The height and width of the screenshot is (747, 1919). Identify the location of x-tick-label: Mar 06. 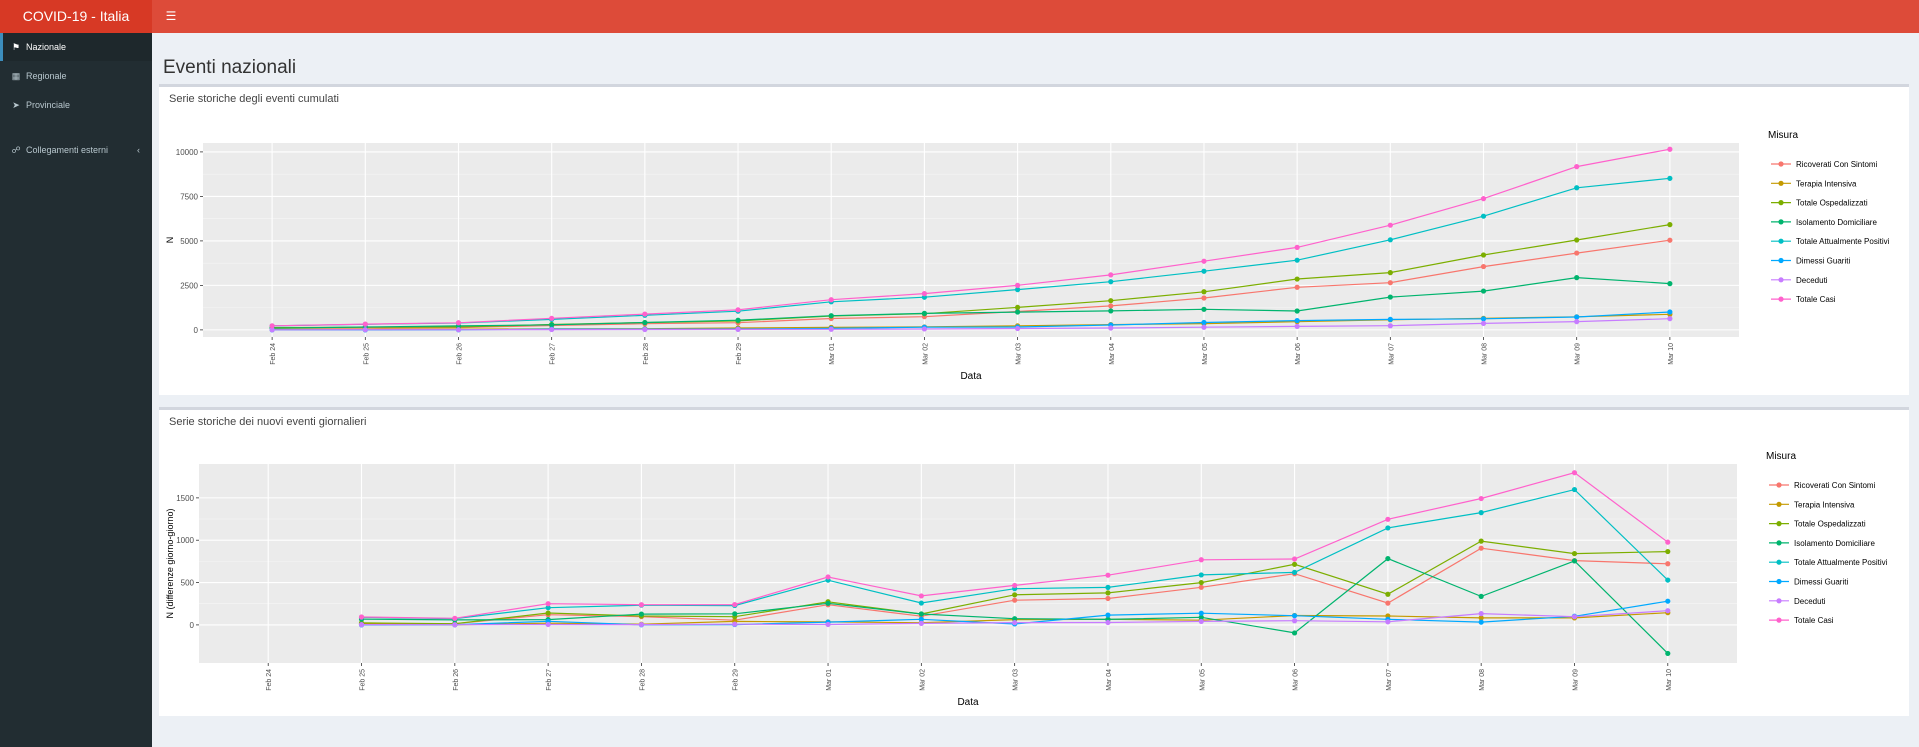
(1298, 354).